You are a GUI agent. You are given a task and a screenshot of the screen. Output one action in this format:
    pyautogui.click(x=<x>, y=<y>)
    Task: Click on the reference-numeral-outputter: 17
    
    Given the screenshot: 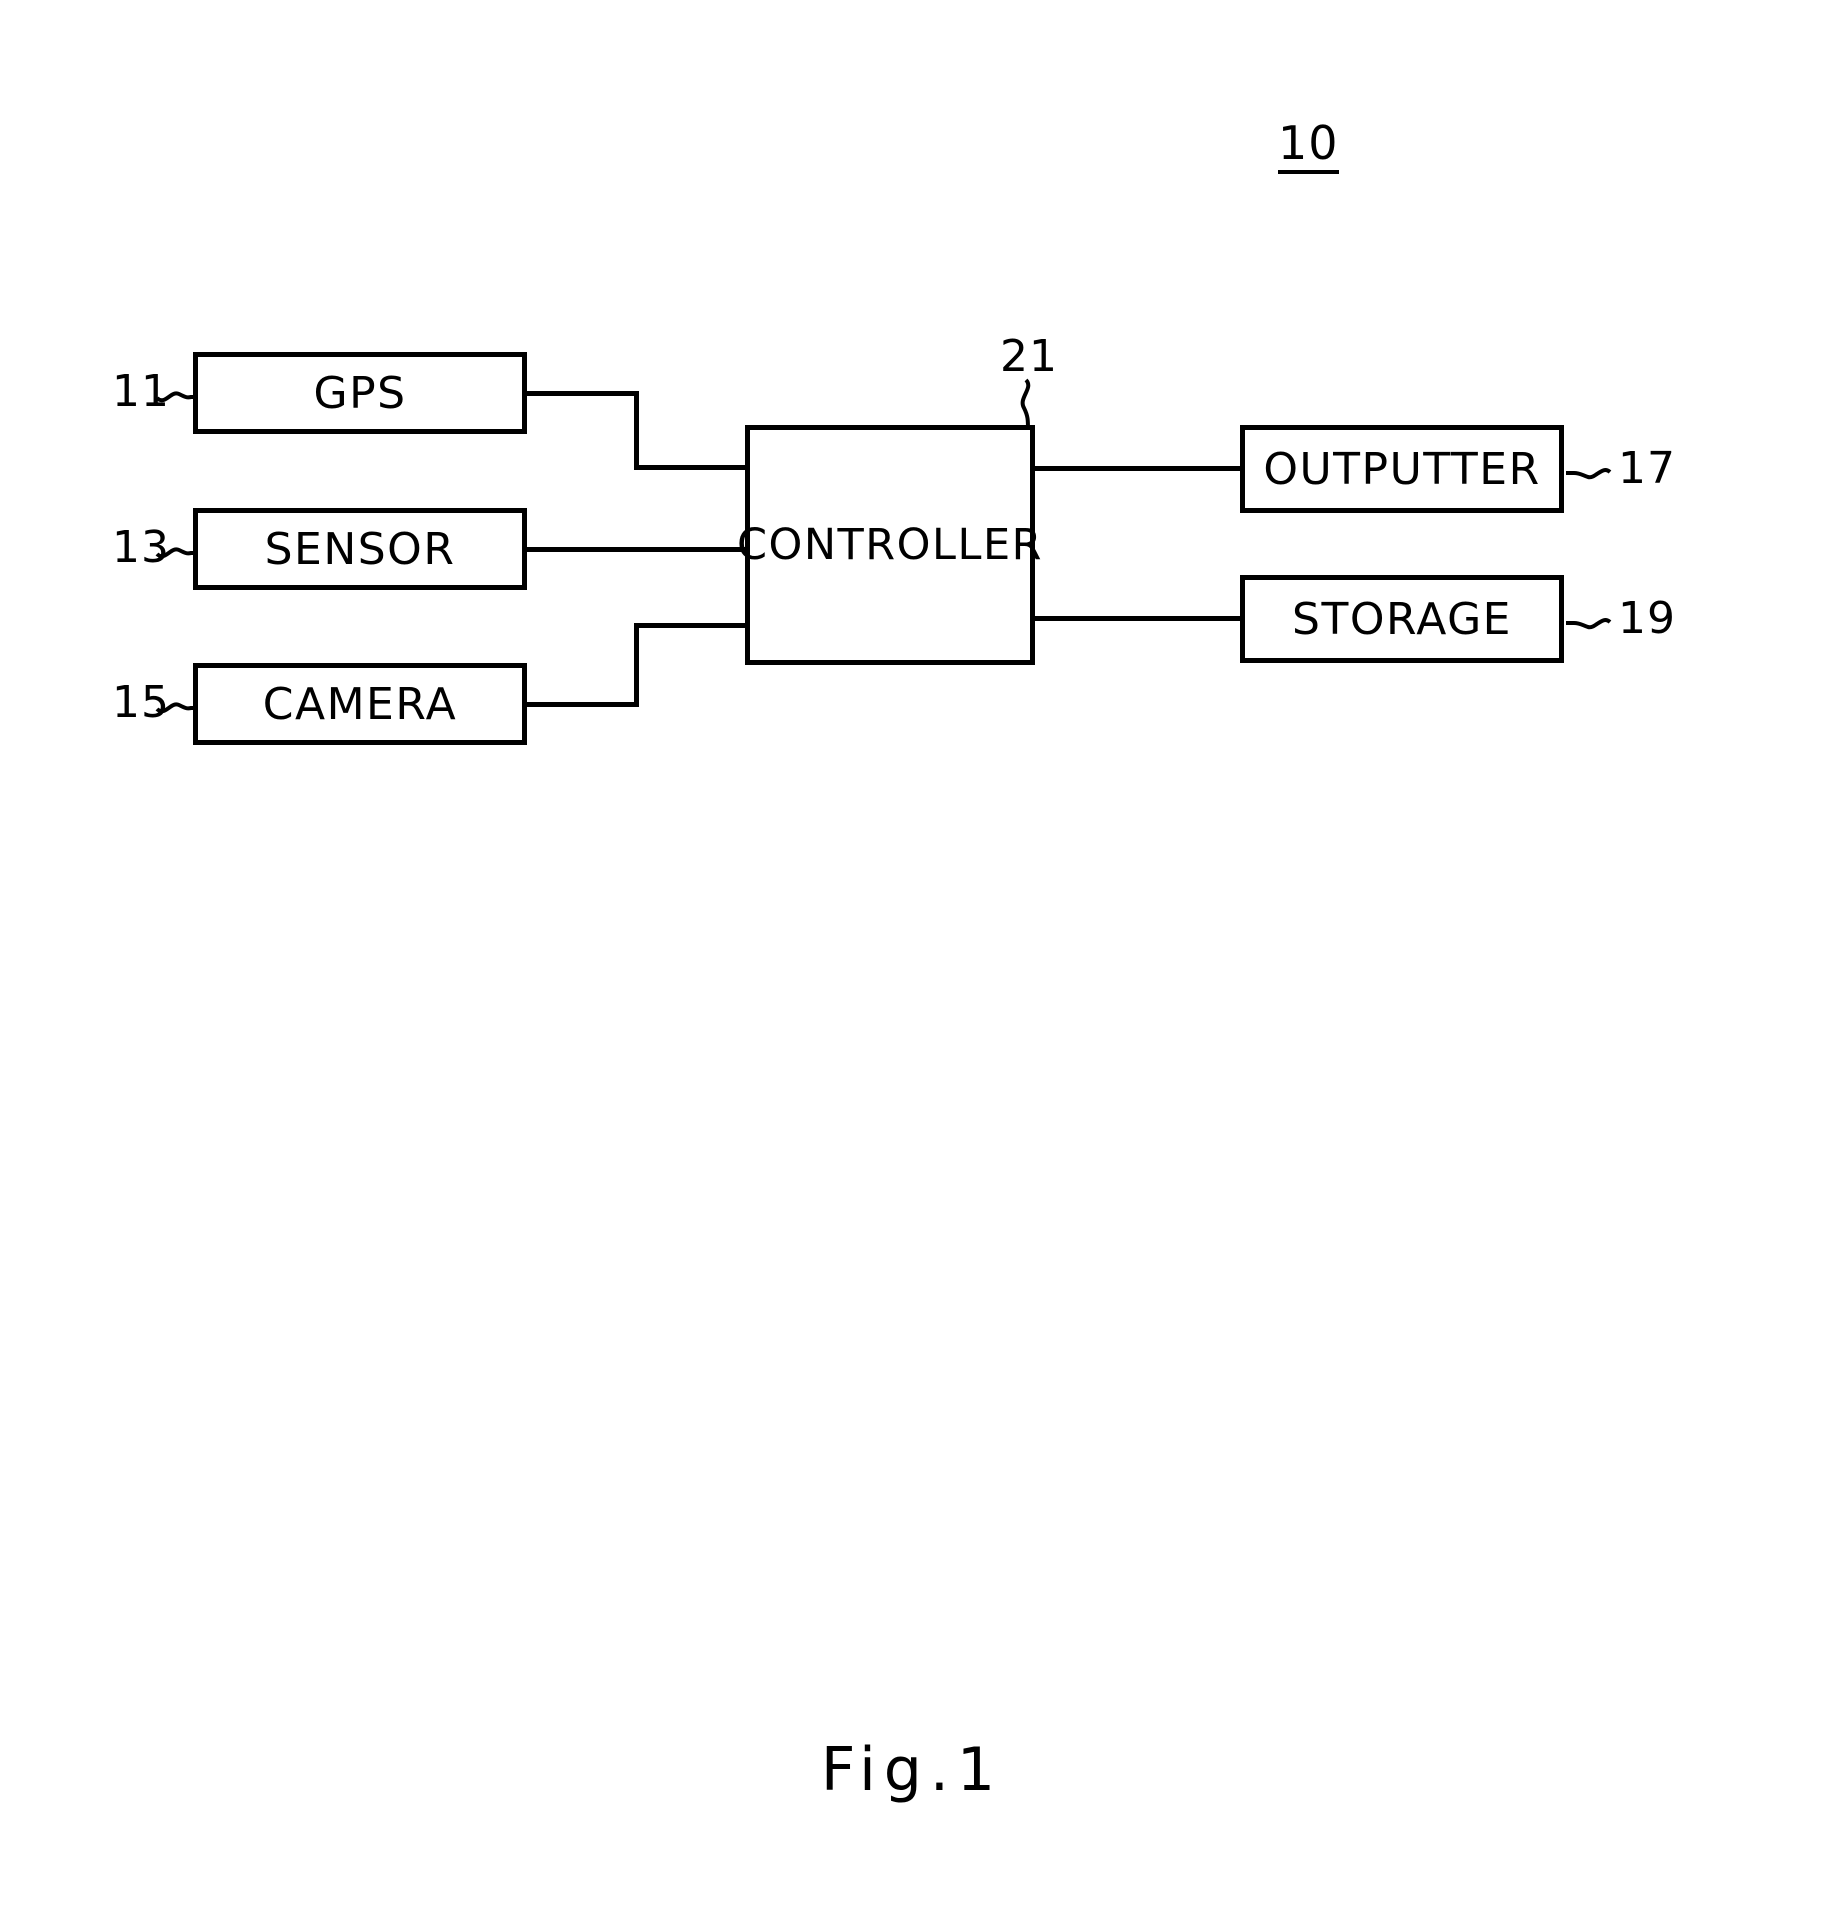 What is the action you would take?
    pyautogui.click(x=1647, y=468)
    